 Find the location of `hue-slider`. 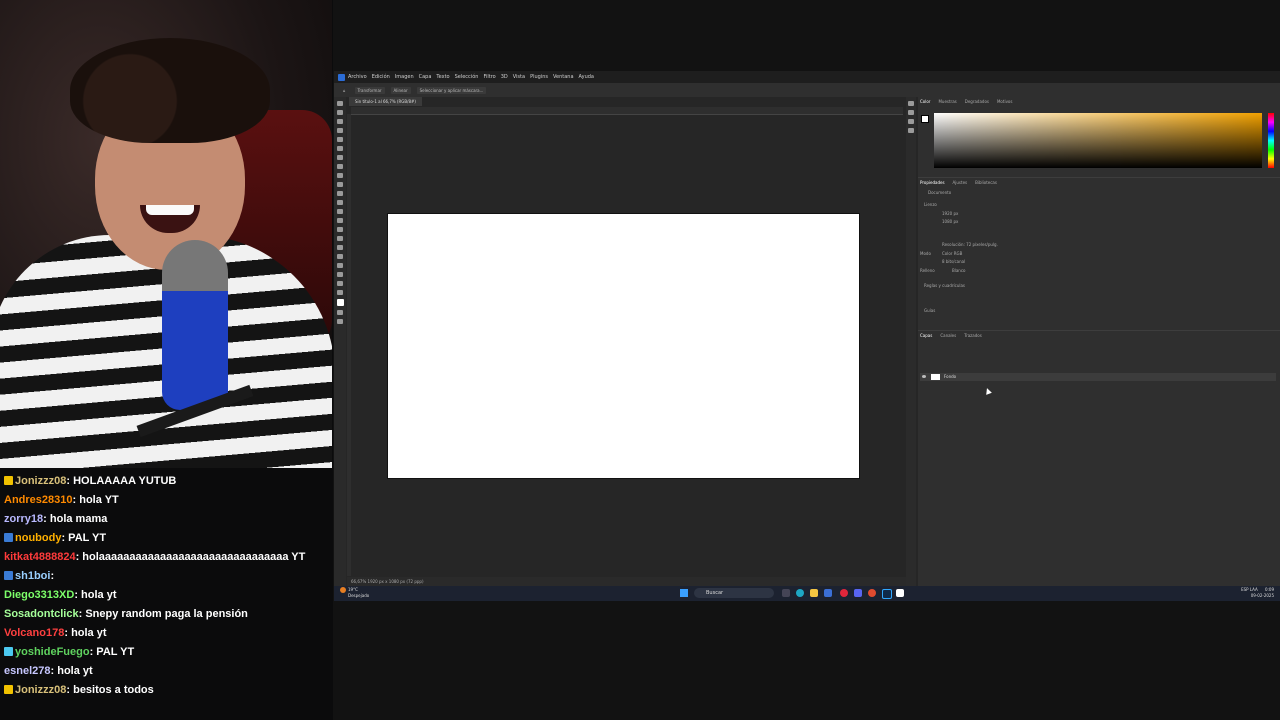

hue-slider is located at coordinates (1271, 140).